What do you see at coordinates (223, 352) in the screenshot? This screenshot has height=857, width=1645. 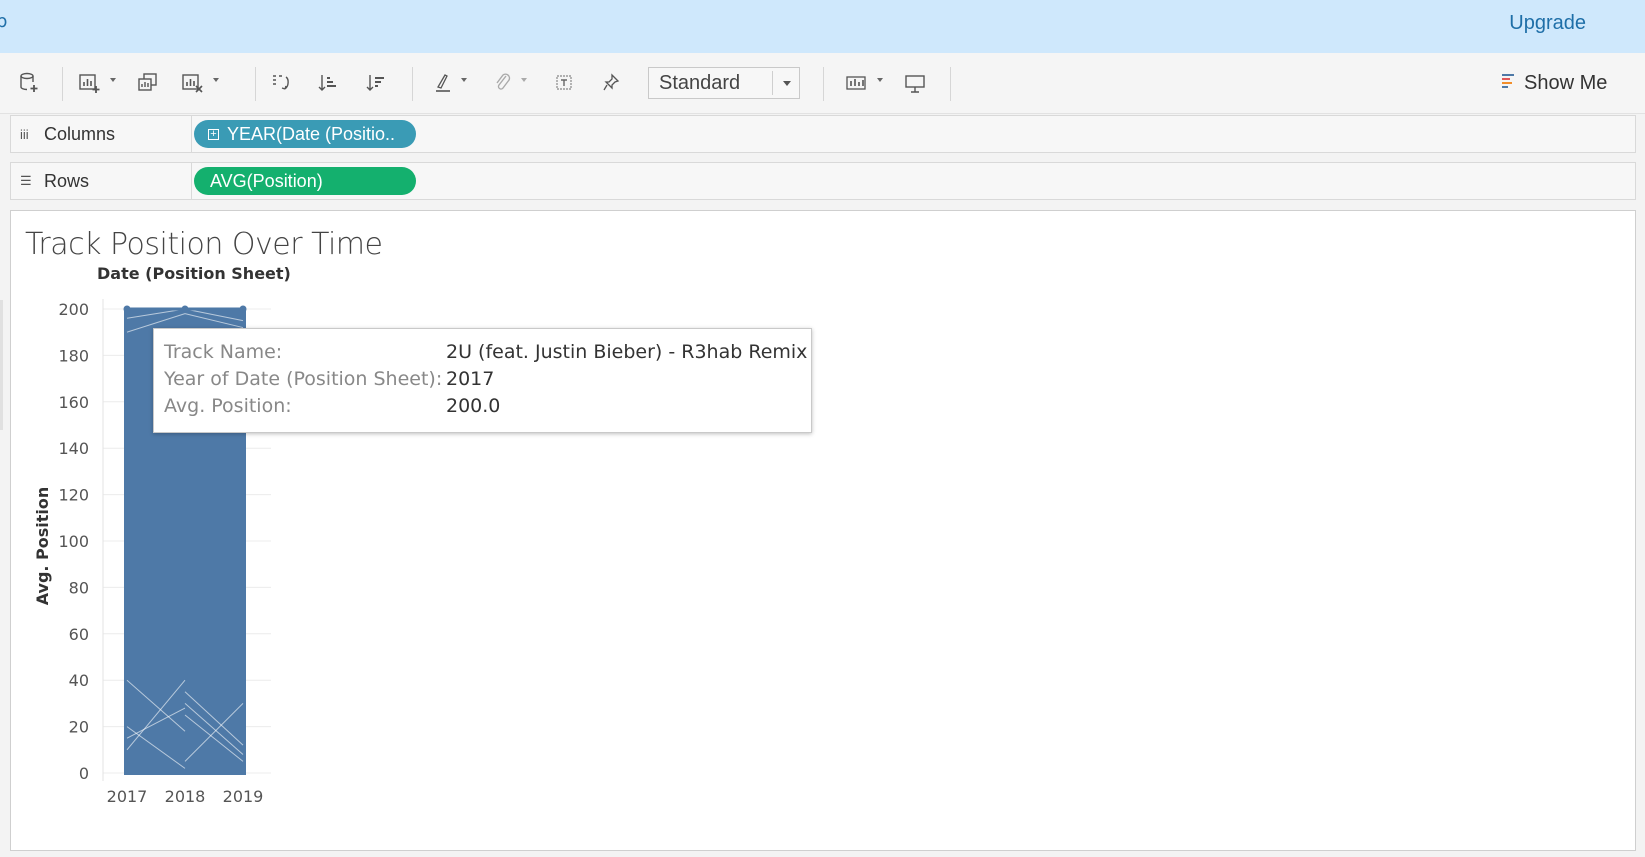 I see `tooltip-key: Track Name:` at bounding box center [223, 352].